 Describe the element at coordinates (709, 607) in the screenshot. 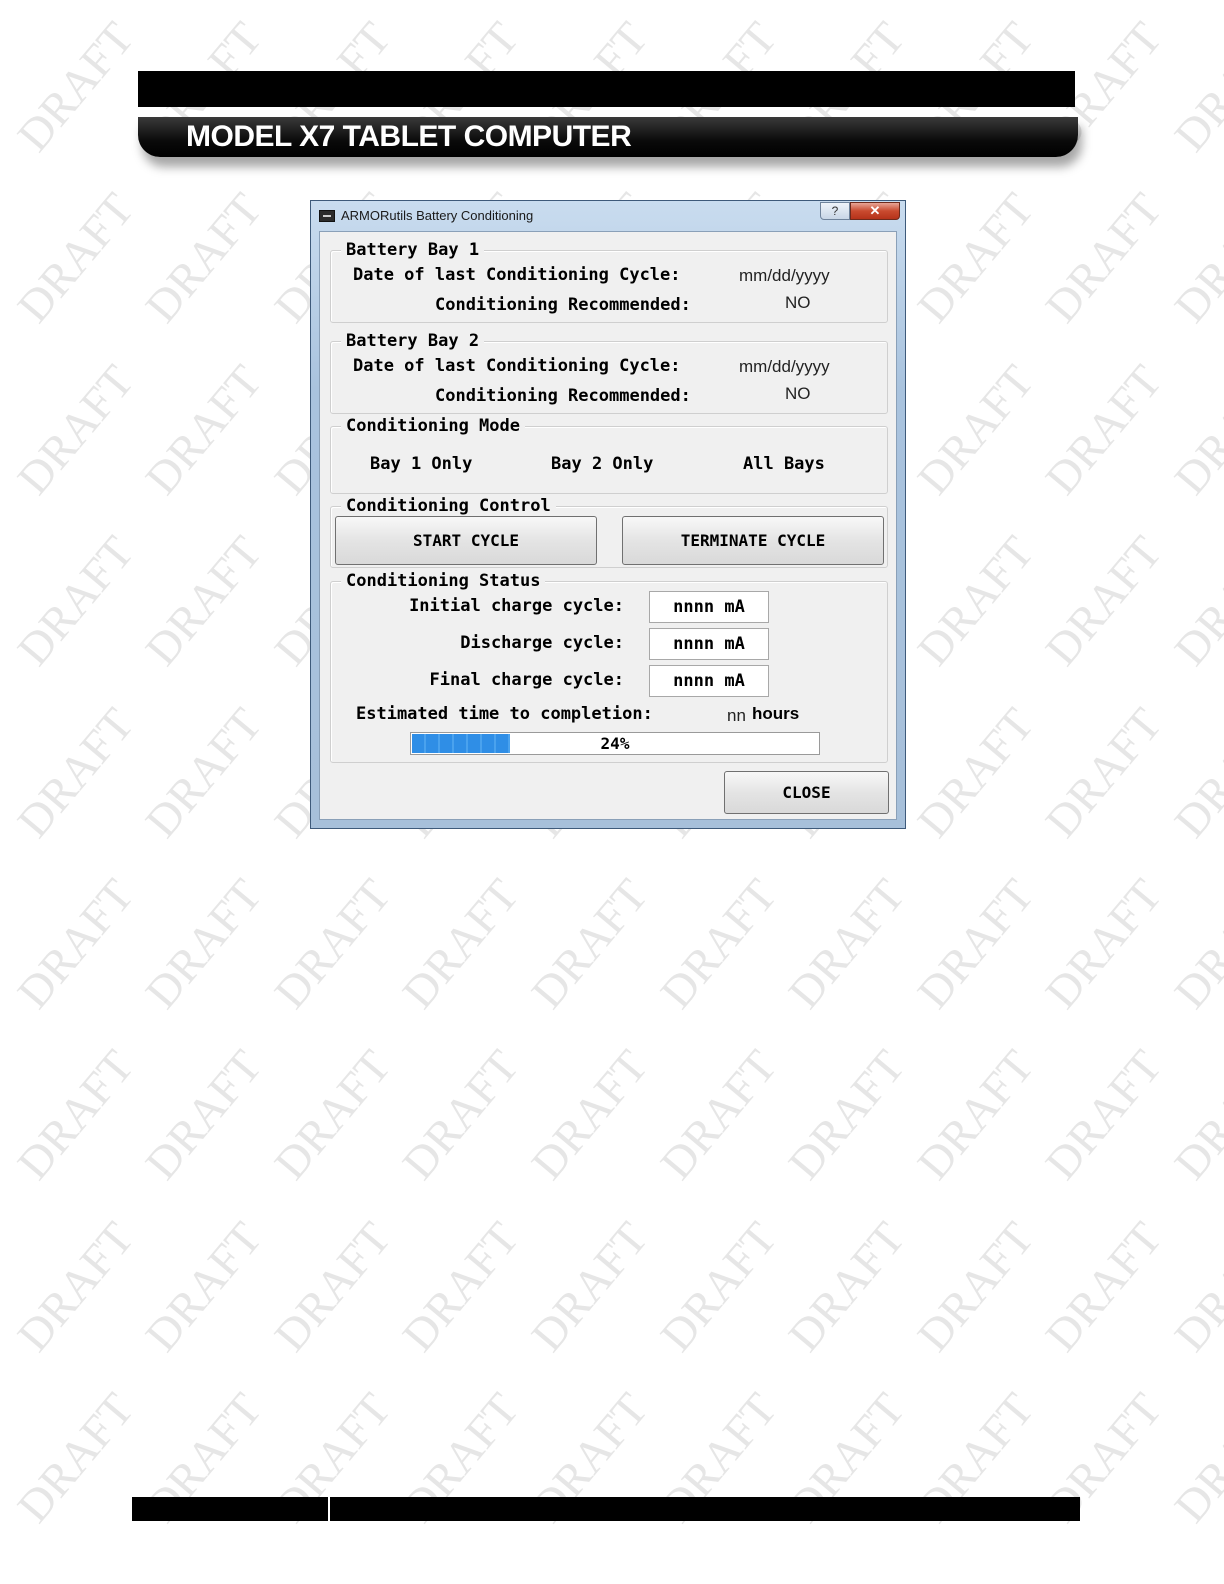

I see `initial-charge-field: nnnn mA` at that location.